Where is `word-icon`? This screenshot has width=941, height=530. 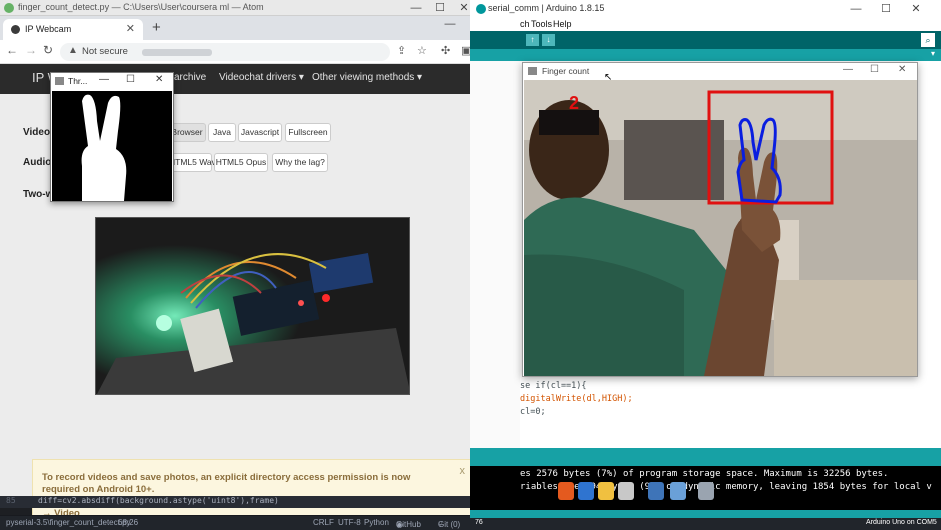
word-icon is located at coordinates (586, 491).